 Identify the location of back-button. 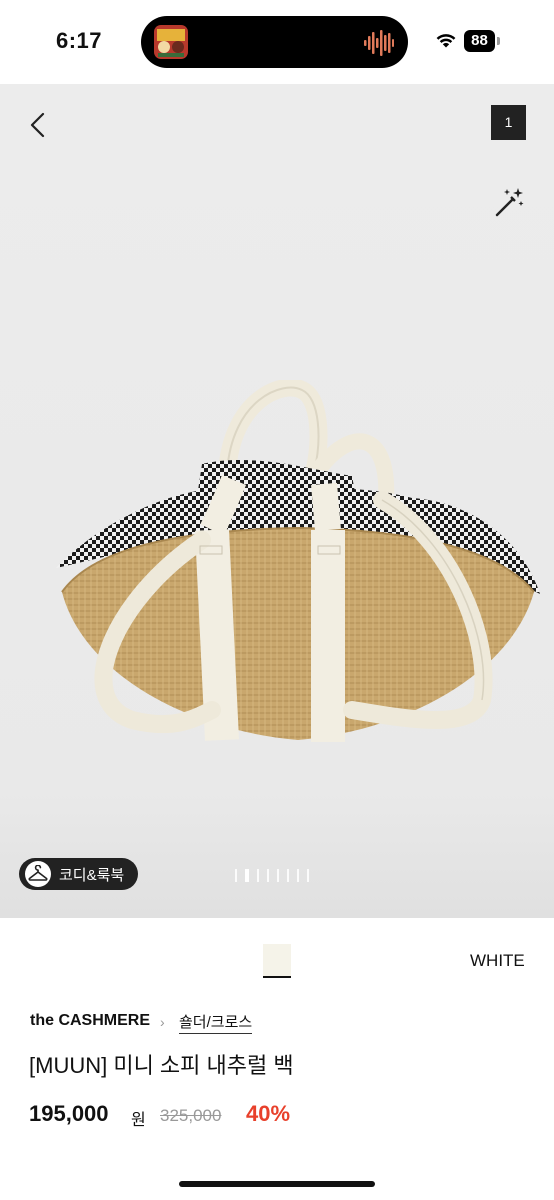
(39, 125).